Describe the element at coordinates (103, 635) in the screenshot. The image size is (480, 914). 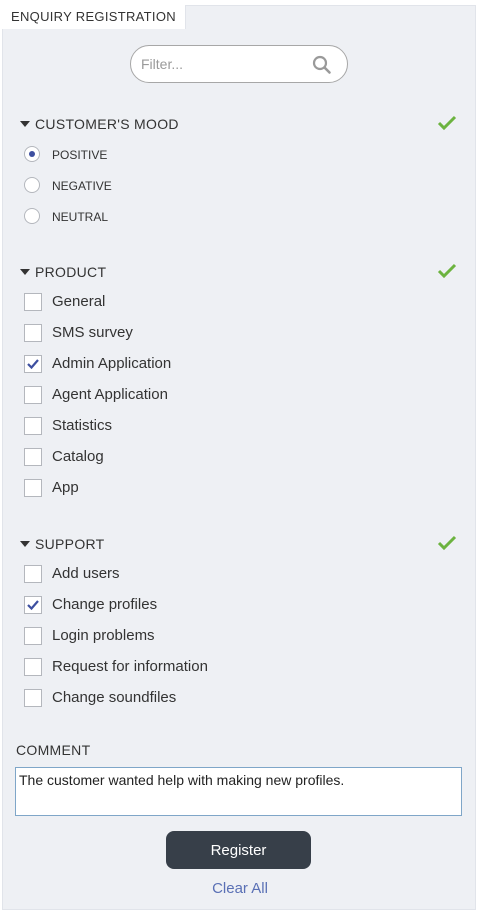
I see `option-label: Login problems` at that location.